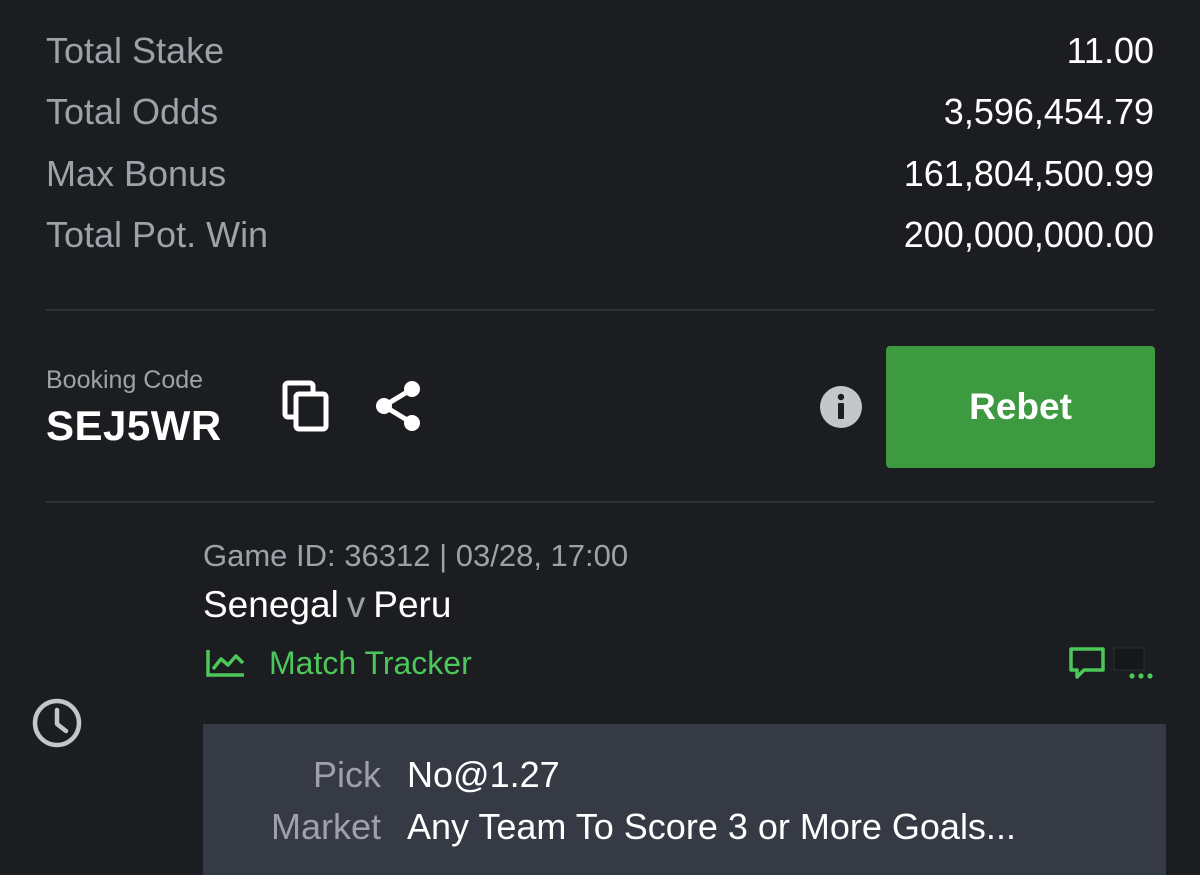 Image resolution: width=1200 pixels, height=875 pixels. What do you see at coordinates (346, 774) in the screenshot?
I see `pick-label: Pick` at bounding box center [346, 774].